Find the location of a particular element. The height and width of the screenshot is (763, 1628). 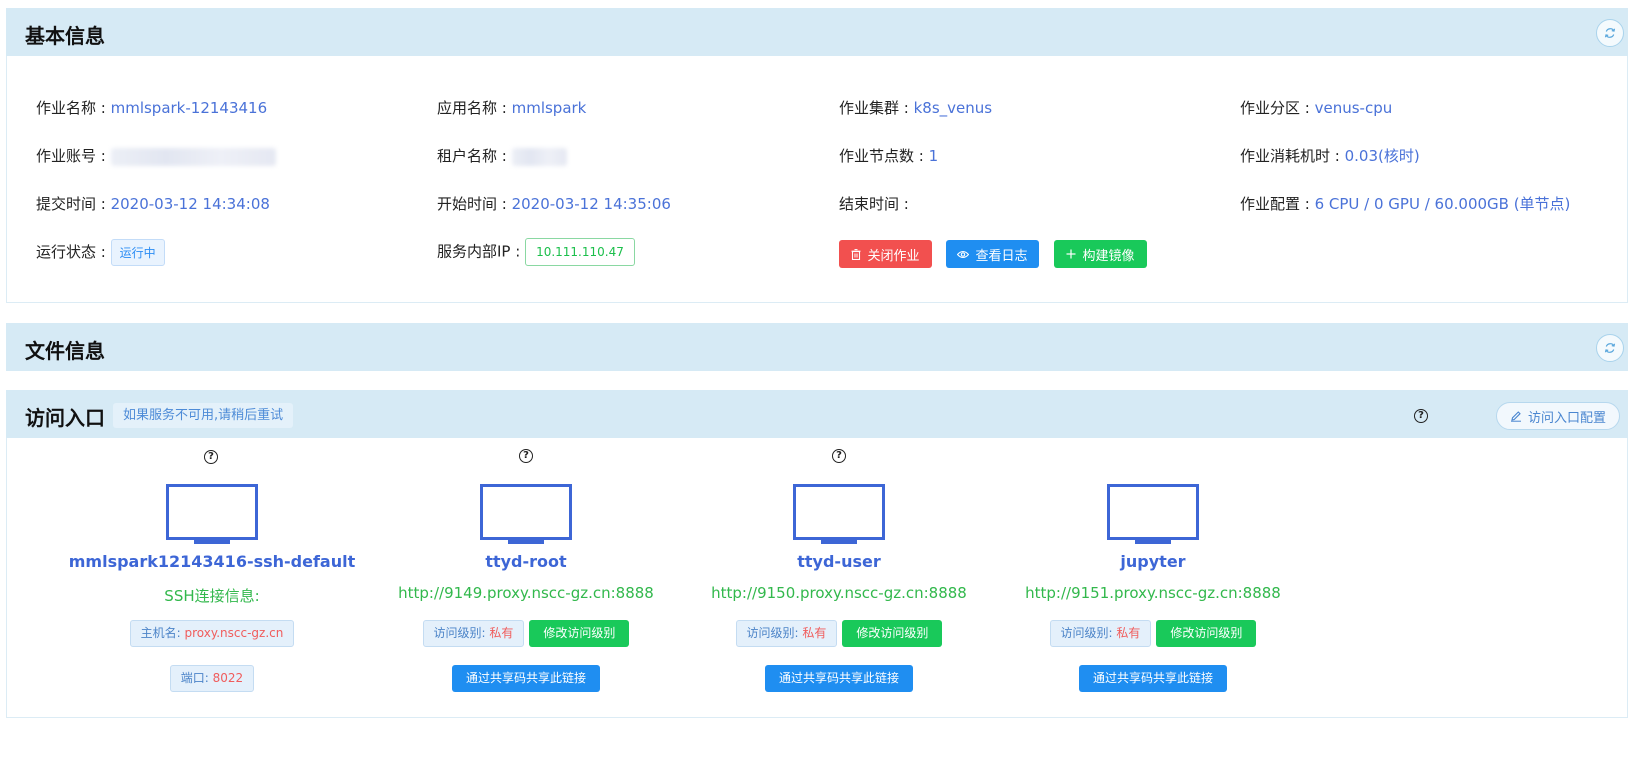

ssh-port-tag: 端口: 8022 is located at coordinates (212, 678).